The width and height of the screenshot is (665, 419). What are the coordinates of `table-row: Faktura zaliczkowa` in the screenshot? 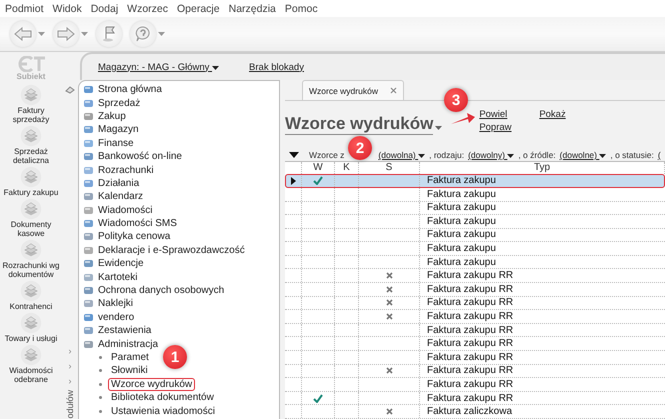 It's located at (475, 412).